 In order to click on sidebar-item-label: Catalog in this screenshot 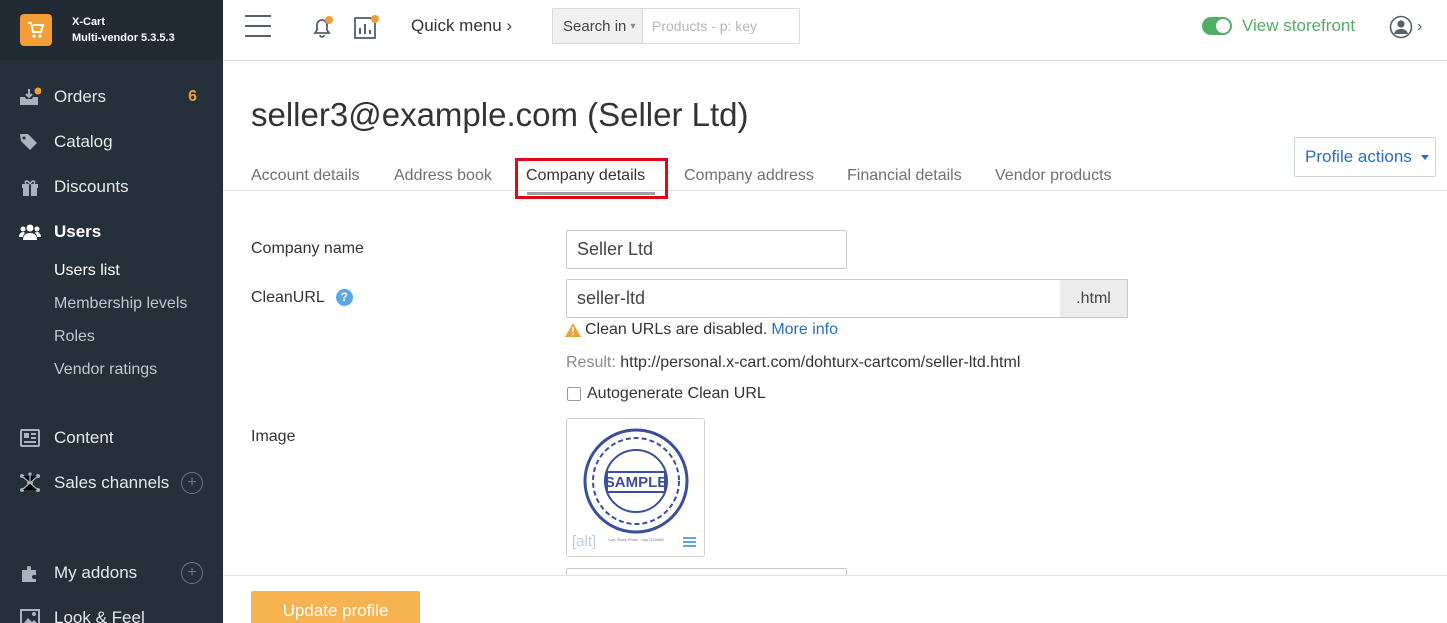, I will do `click(83, 141)`.